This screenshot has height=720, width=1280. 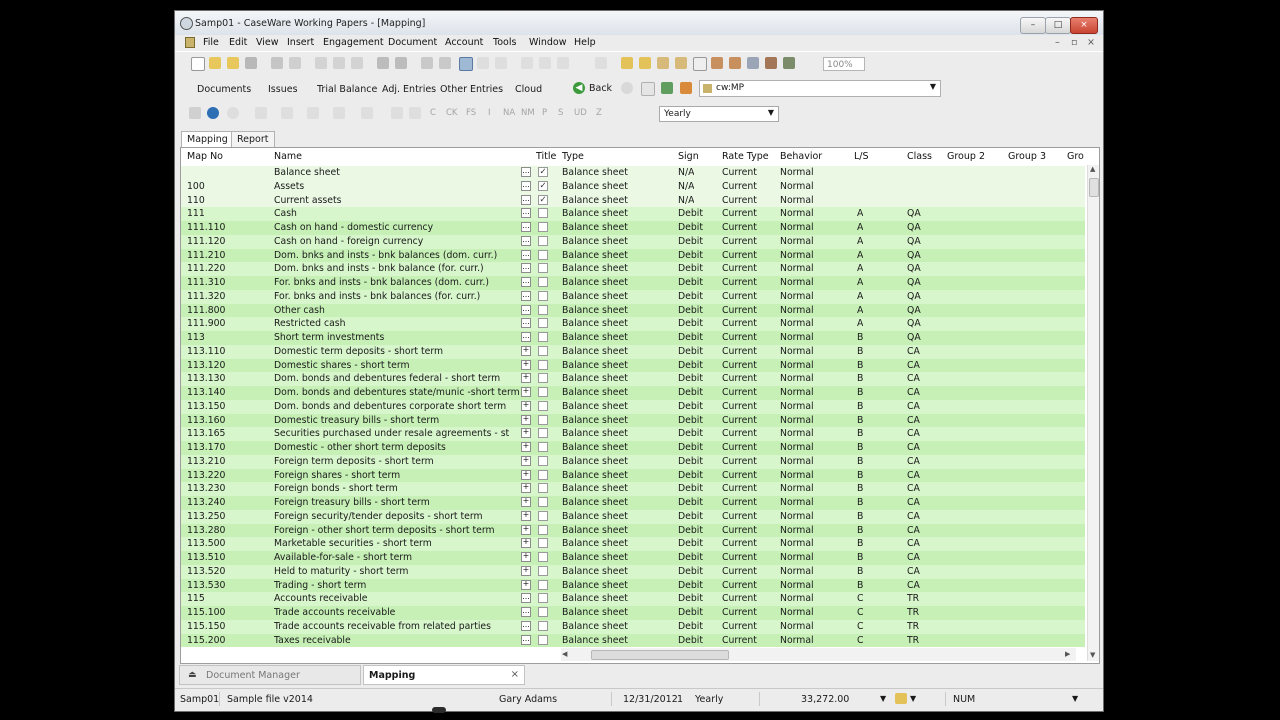 What do you see at coordinates (233, 63) in the screenshot?
I see `open-recent-icon` at bounding box center [233, 63].